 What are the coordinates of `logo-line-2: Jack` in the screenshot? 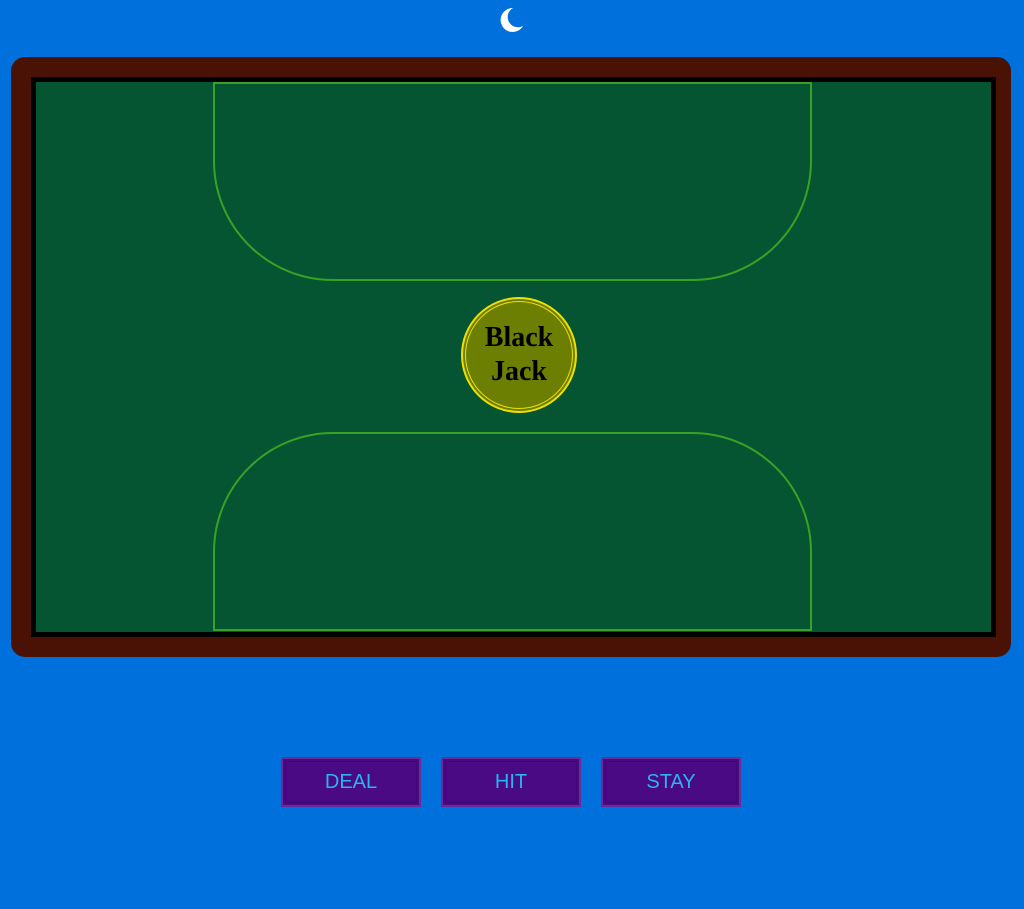 It's located at (519, 371).